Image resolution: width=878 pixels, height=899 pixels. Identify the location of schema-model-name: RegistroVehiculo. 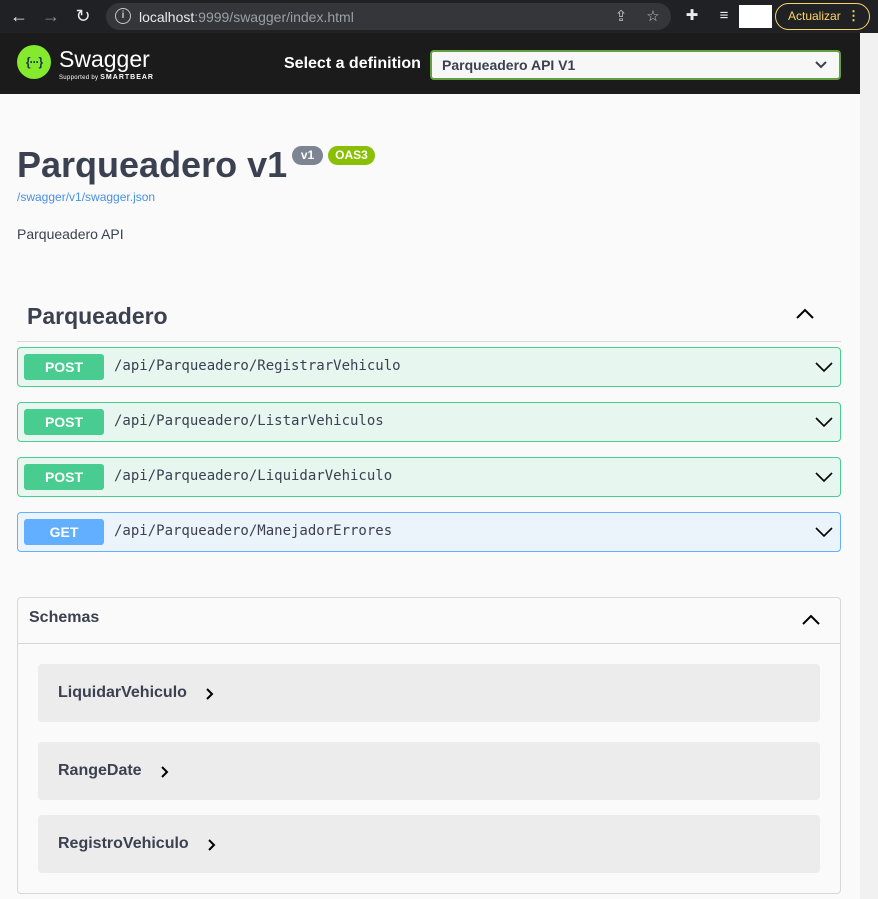
(123, 843).